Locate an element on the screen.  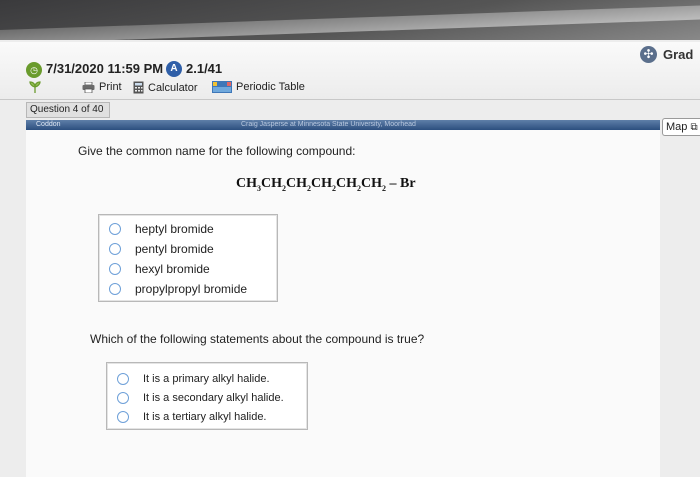
choice-label: It is a tertiary alkyl halide. is located at coordinates (205, 416).